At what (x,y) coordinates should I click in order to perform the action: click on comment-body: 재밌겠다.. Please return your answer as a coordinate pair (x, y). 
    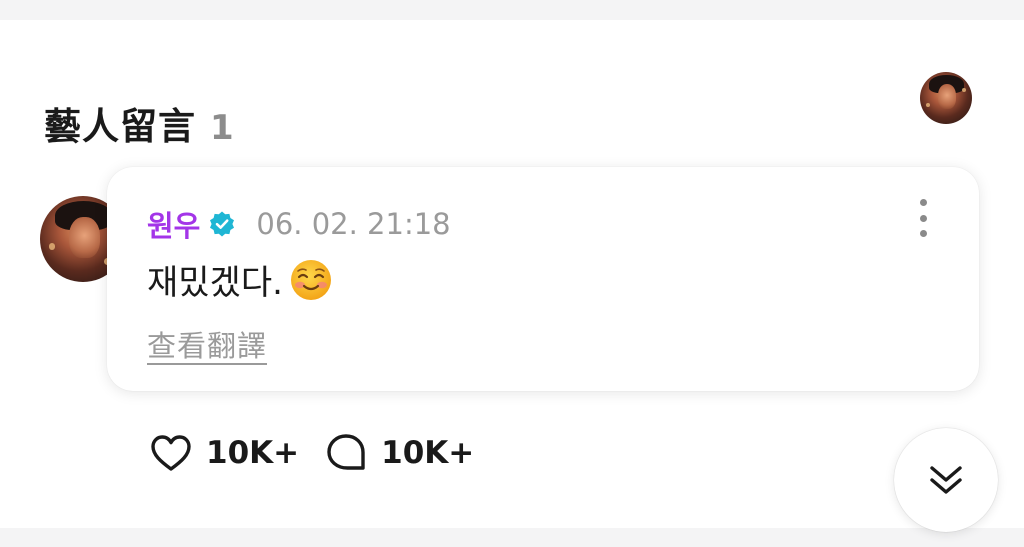
    Looking at the image, I should click on (240, 279).